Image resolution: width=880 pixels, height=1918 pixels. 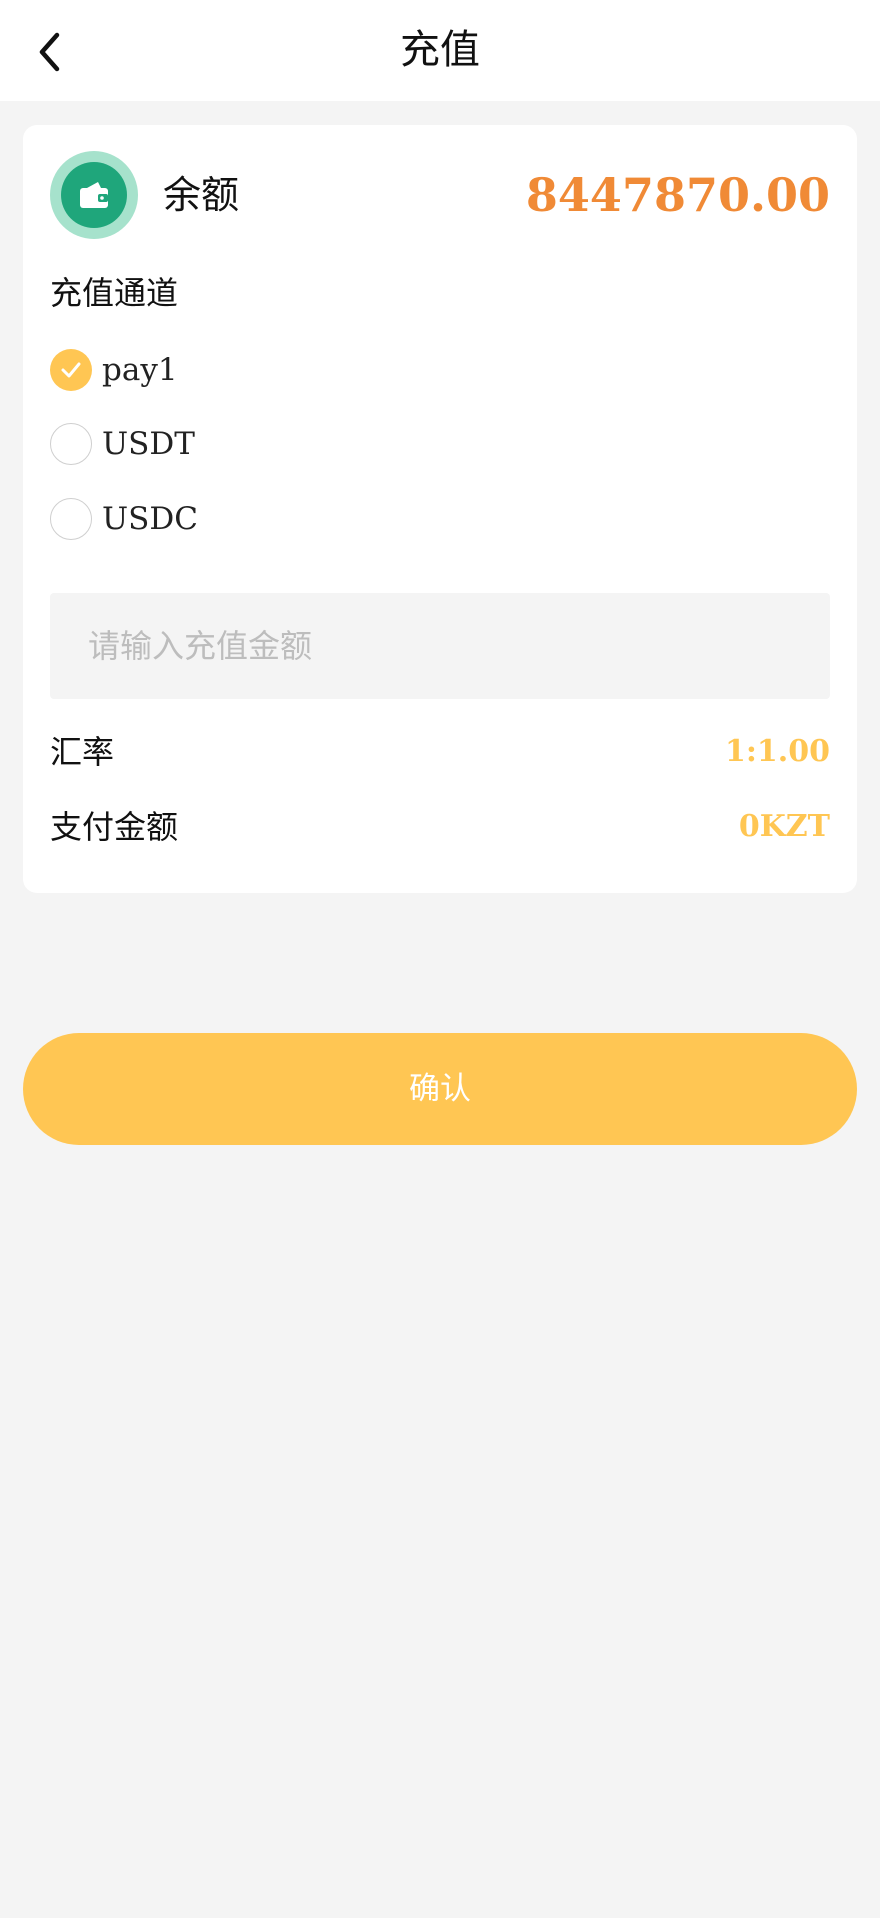 I want to click on recharge-amount-input, so click(x=440, y=646).